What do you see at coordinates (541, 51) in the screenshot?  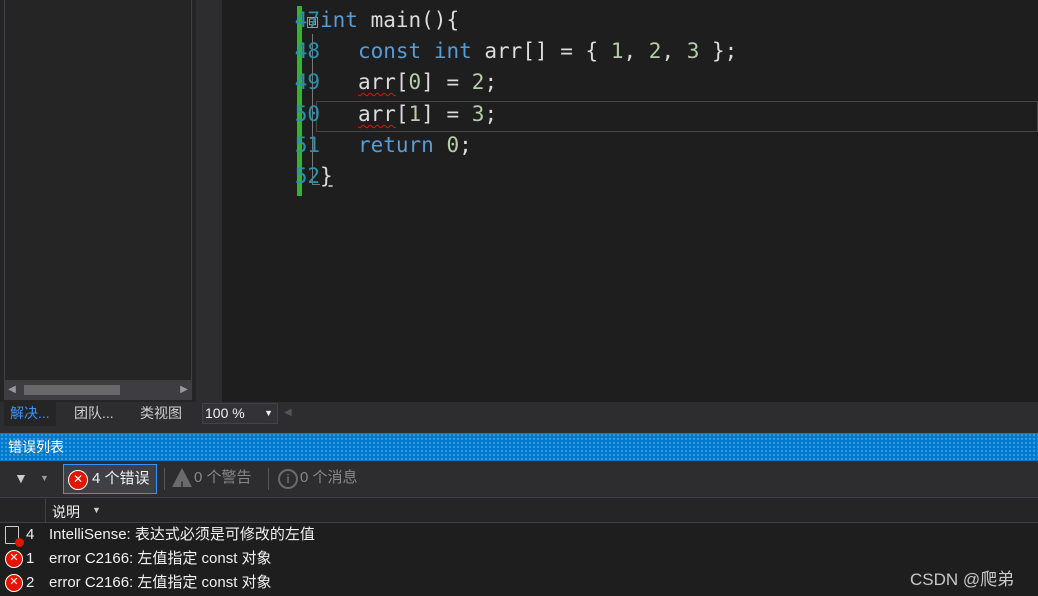 I see `code-text: arr[] = {` at bounding box center [541, 51].